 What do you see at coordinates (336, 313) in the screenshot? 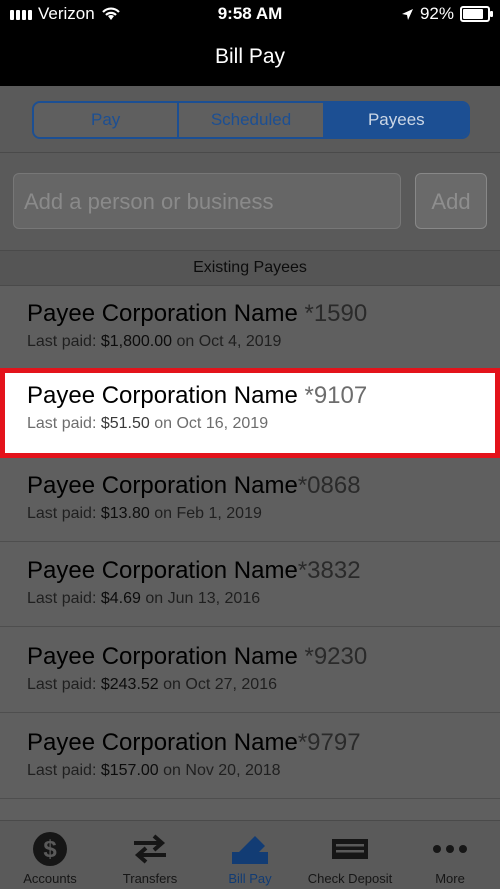
I see `payee-account: *1590` at bounding box center [336, 313].